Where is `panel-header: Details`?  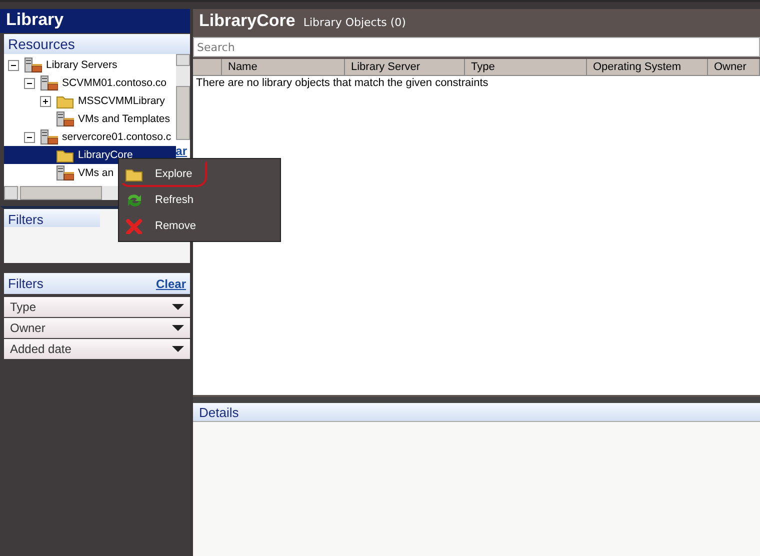 panel-header: Details is located at coordinates (476, 412).